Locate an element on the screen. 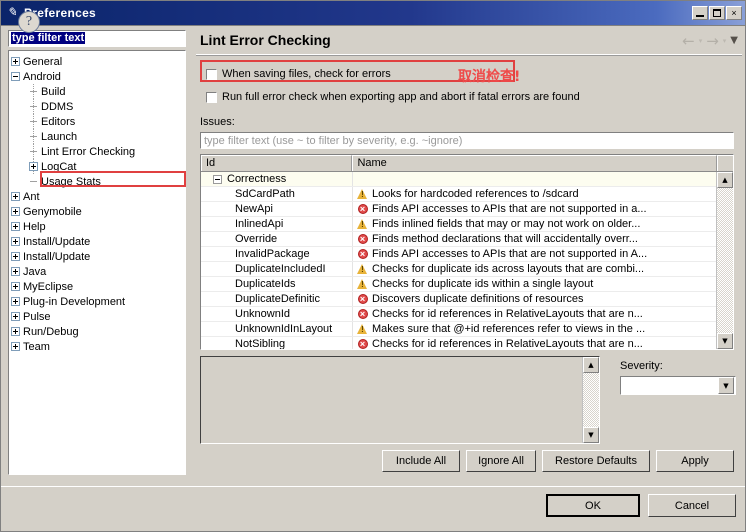  sidebar-item-plug-in-development: Plug-in Development is located at coordinates (97, 301).